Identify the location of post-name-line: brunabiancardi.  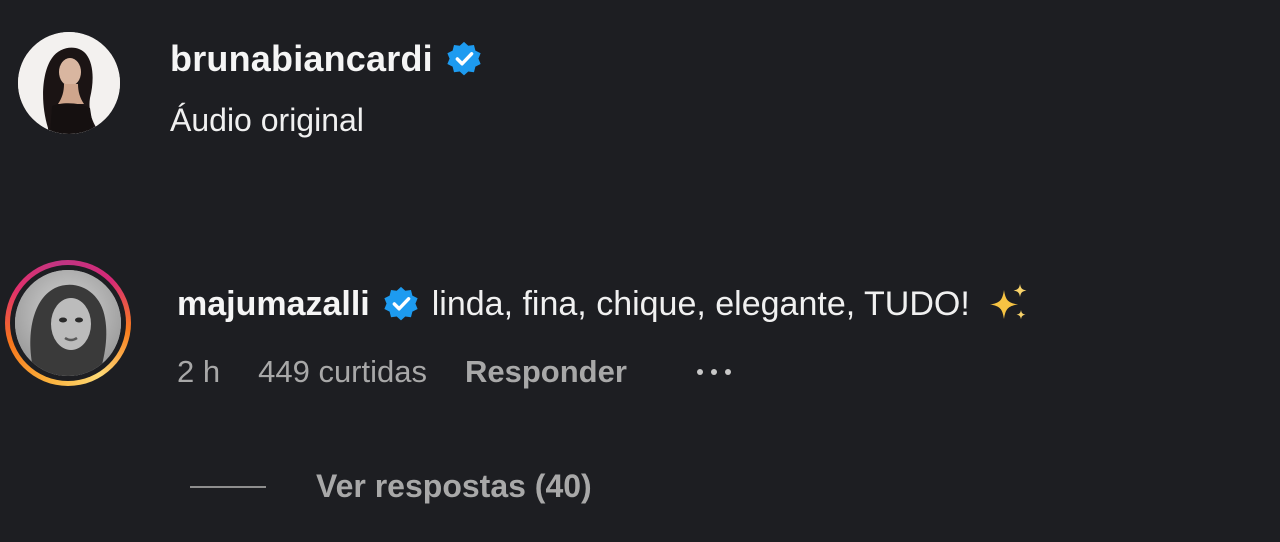
(326, 59).